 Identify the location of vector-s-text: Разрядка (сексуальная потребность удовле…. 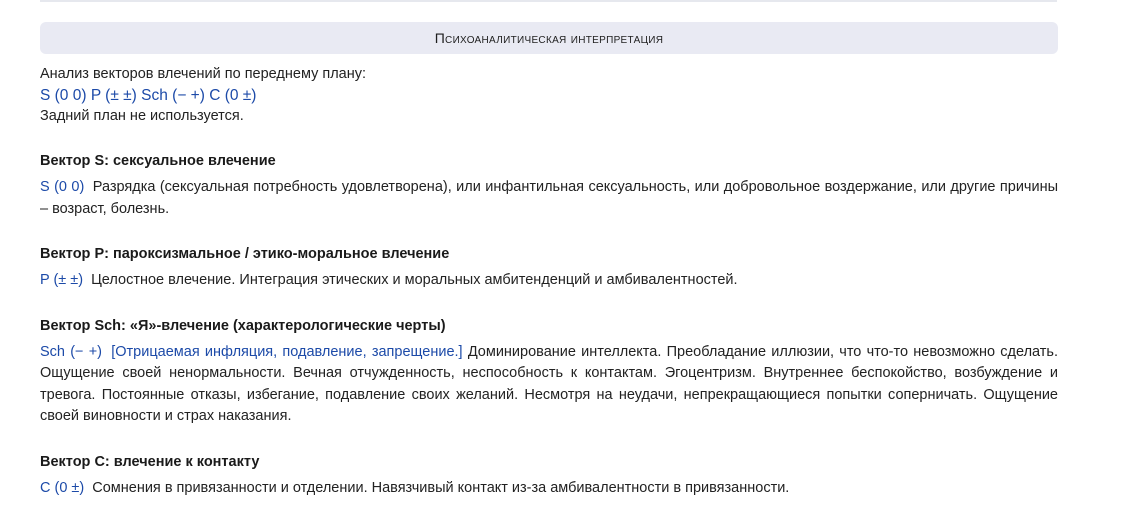
(549, 198).